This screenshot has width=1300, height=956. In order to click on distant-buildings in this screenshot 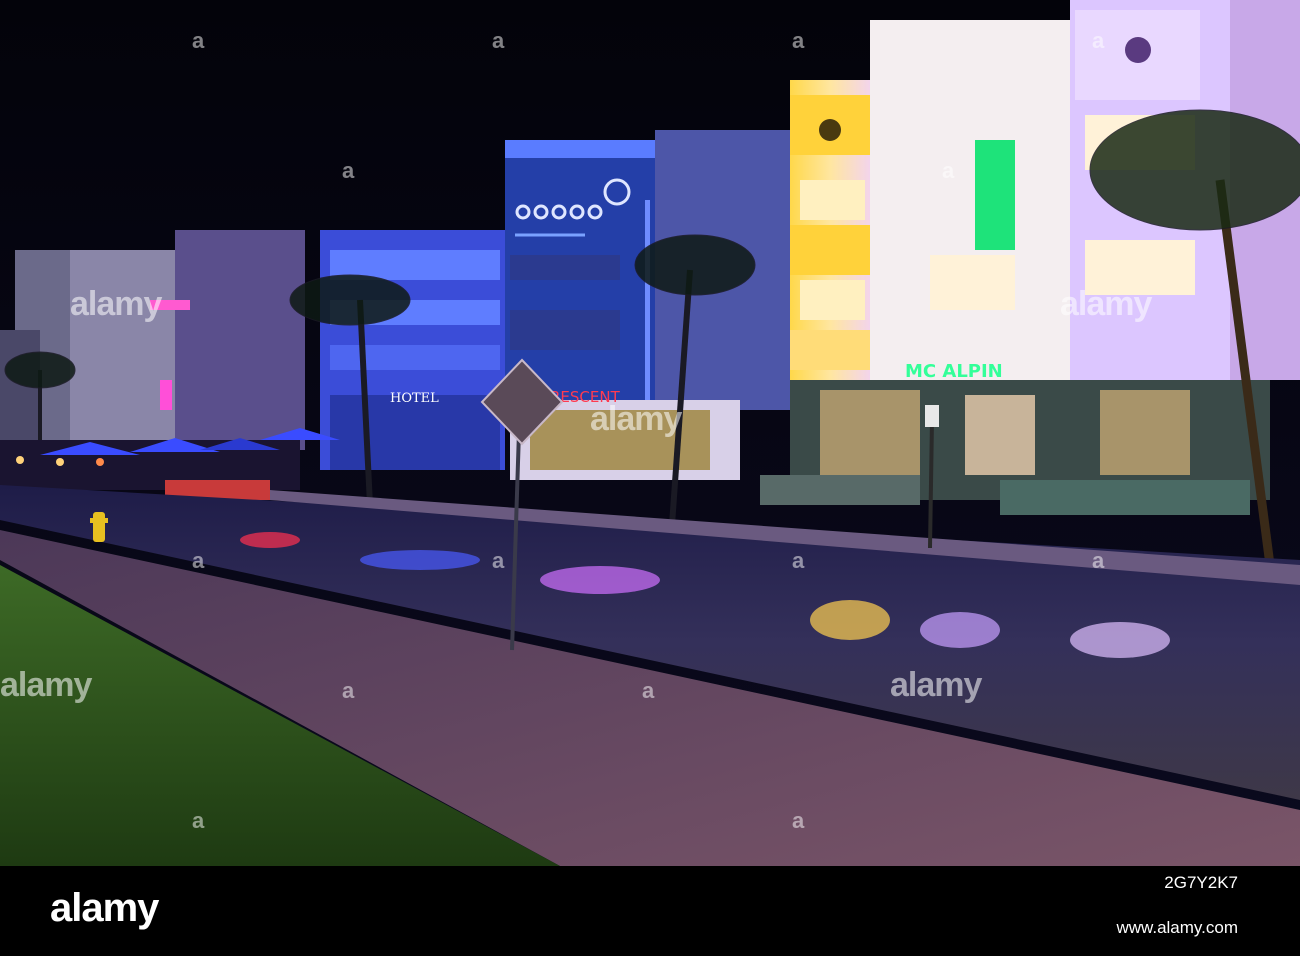, I will do `click(152, 340)`.